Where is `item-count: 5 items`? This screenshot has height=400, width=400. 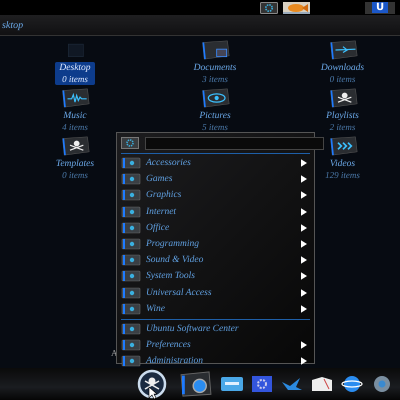 item-count: 5 items is located at coordinates (215, 127).